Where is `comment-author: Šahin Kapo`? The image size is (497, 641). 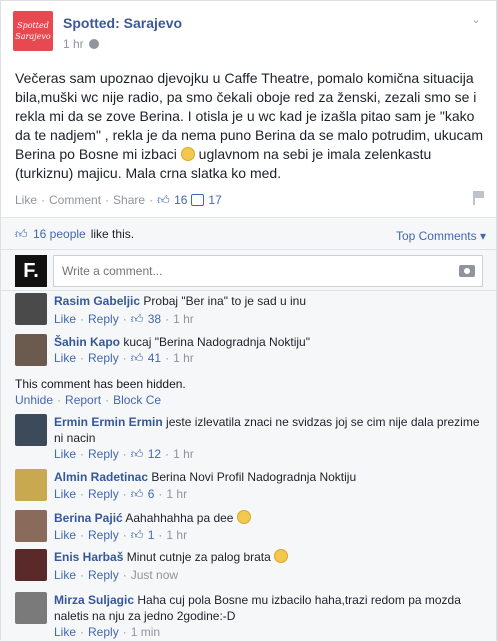 comment-author: Šahin Kapo is located at coordinates (87, 342).